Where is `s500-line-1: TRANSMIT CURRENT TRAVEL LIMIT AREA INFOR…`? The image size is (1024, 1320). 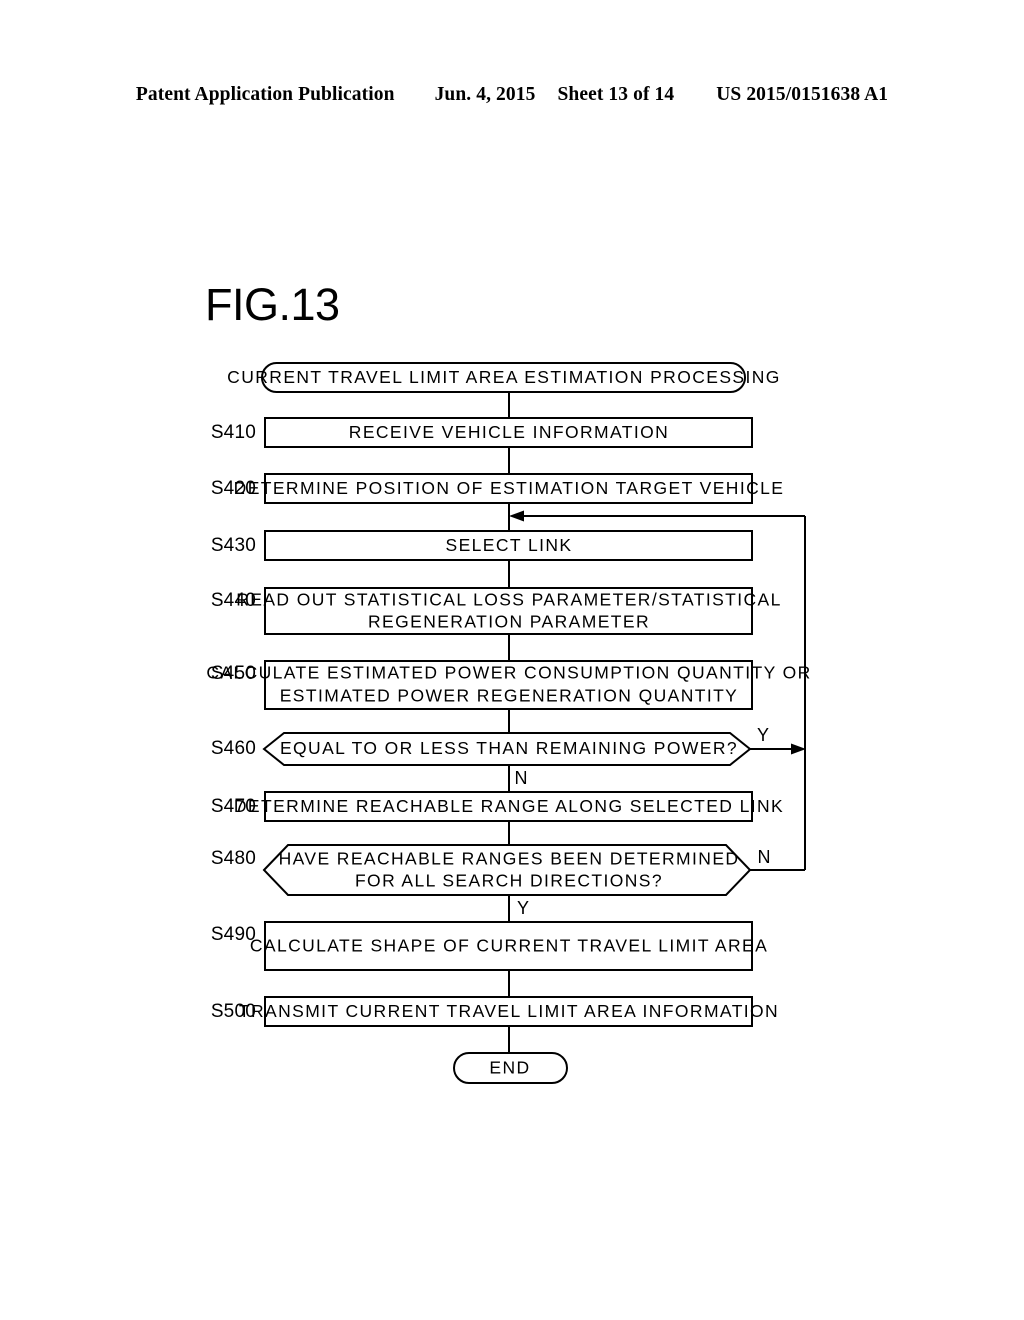
s500-line-1: TRANSMIT CURRENT TRAVEL LIMIT AREA INFOR… is located at coordinates (509, 1011).